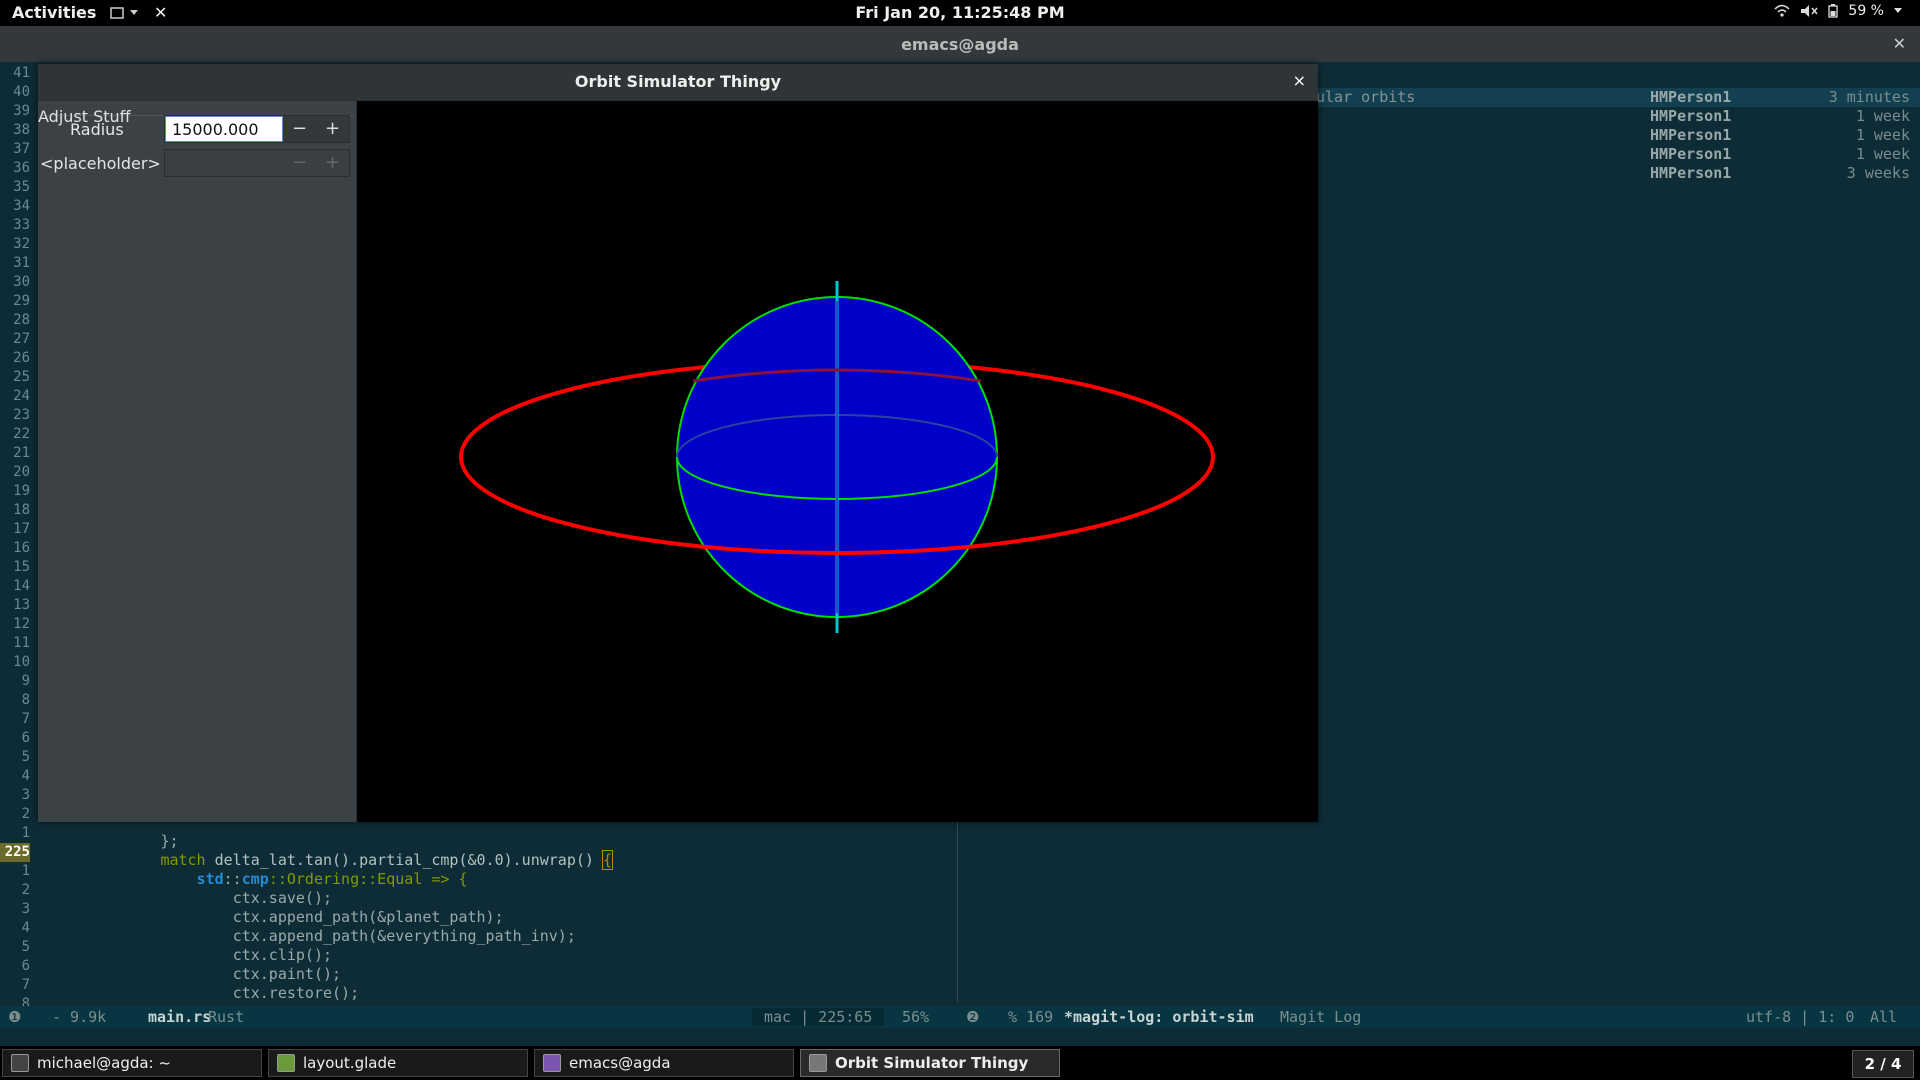  I want to click on taskbar-item: emacs@agda, so click(664, 1063).